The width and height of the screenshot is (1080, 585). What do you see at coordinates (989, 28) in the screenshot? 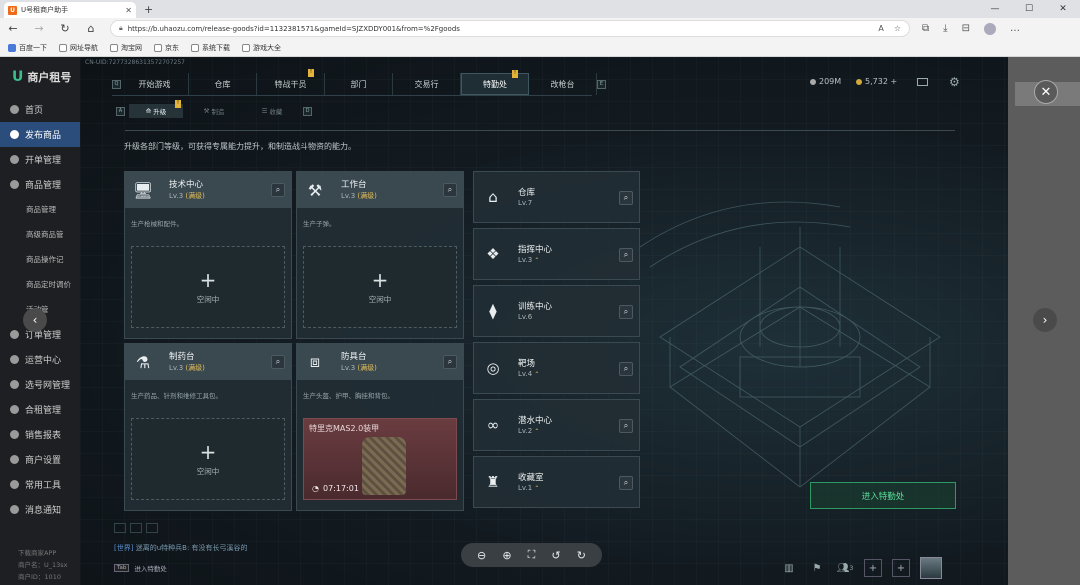
I see `avatar` at bounding box center [989, 28].